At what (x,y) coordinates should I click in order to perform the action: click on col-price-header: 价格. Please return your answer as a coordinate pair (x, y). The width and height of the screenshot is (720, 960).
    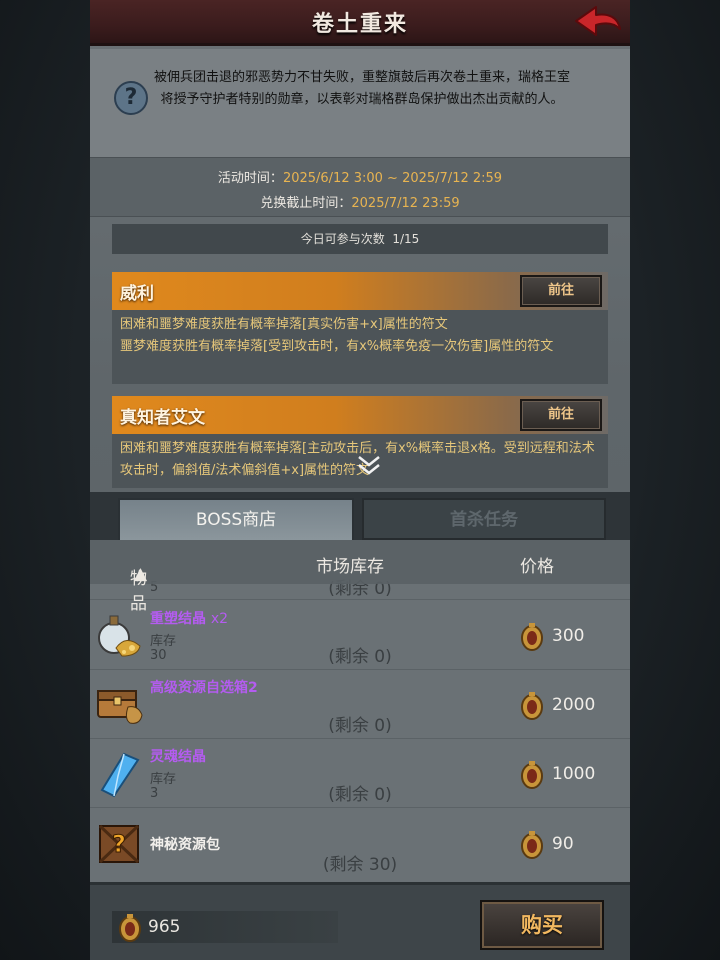
    Looking at the image, I should click on (537, 567).